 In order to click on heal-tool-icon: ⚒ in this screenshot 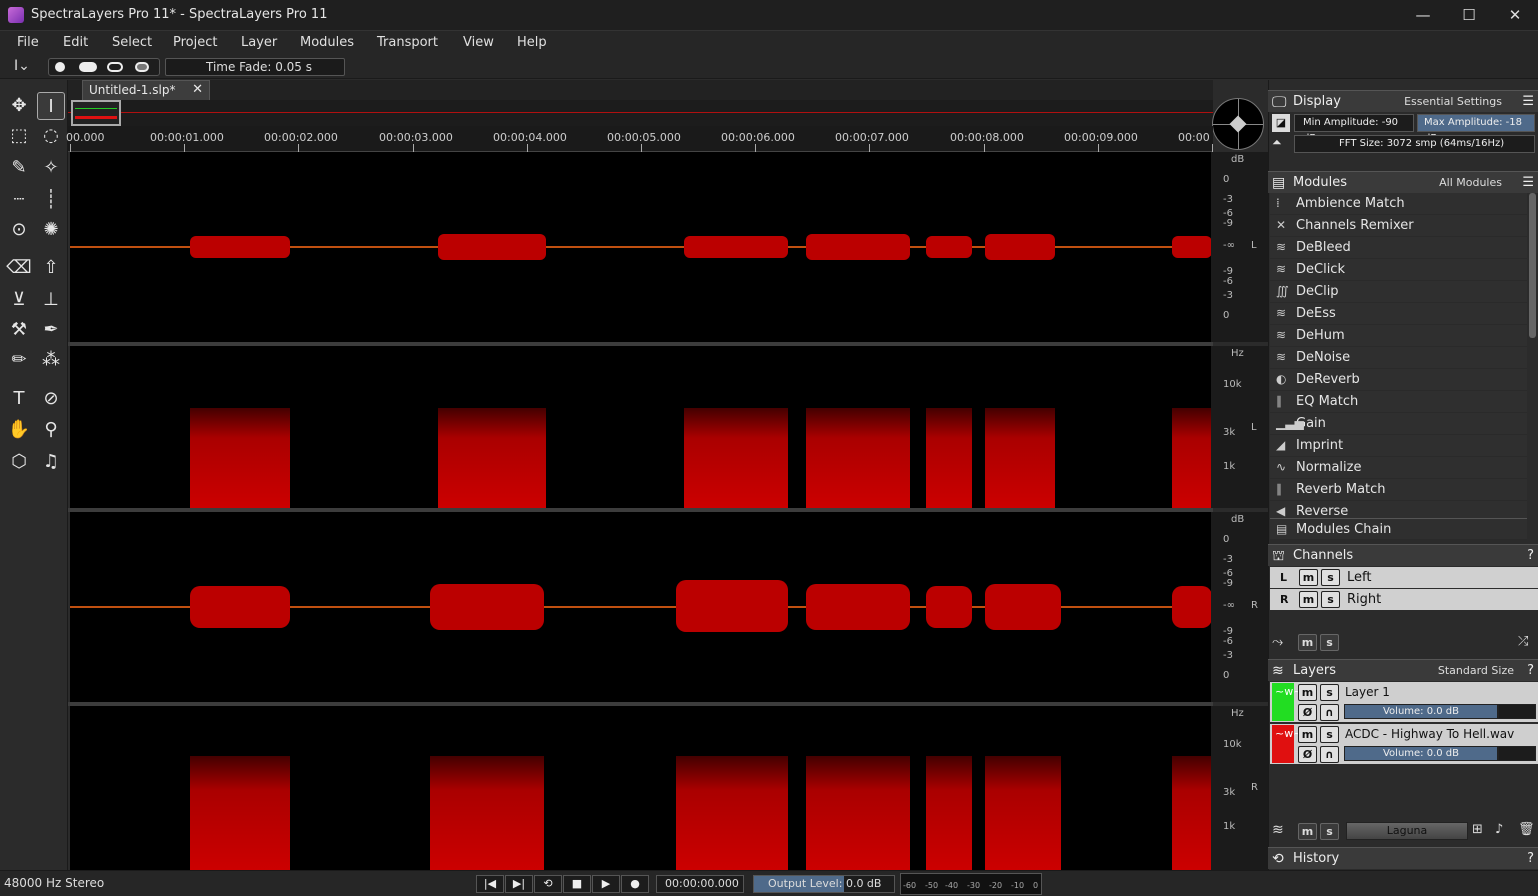, I will do `click(19, 330)`.